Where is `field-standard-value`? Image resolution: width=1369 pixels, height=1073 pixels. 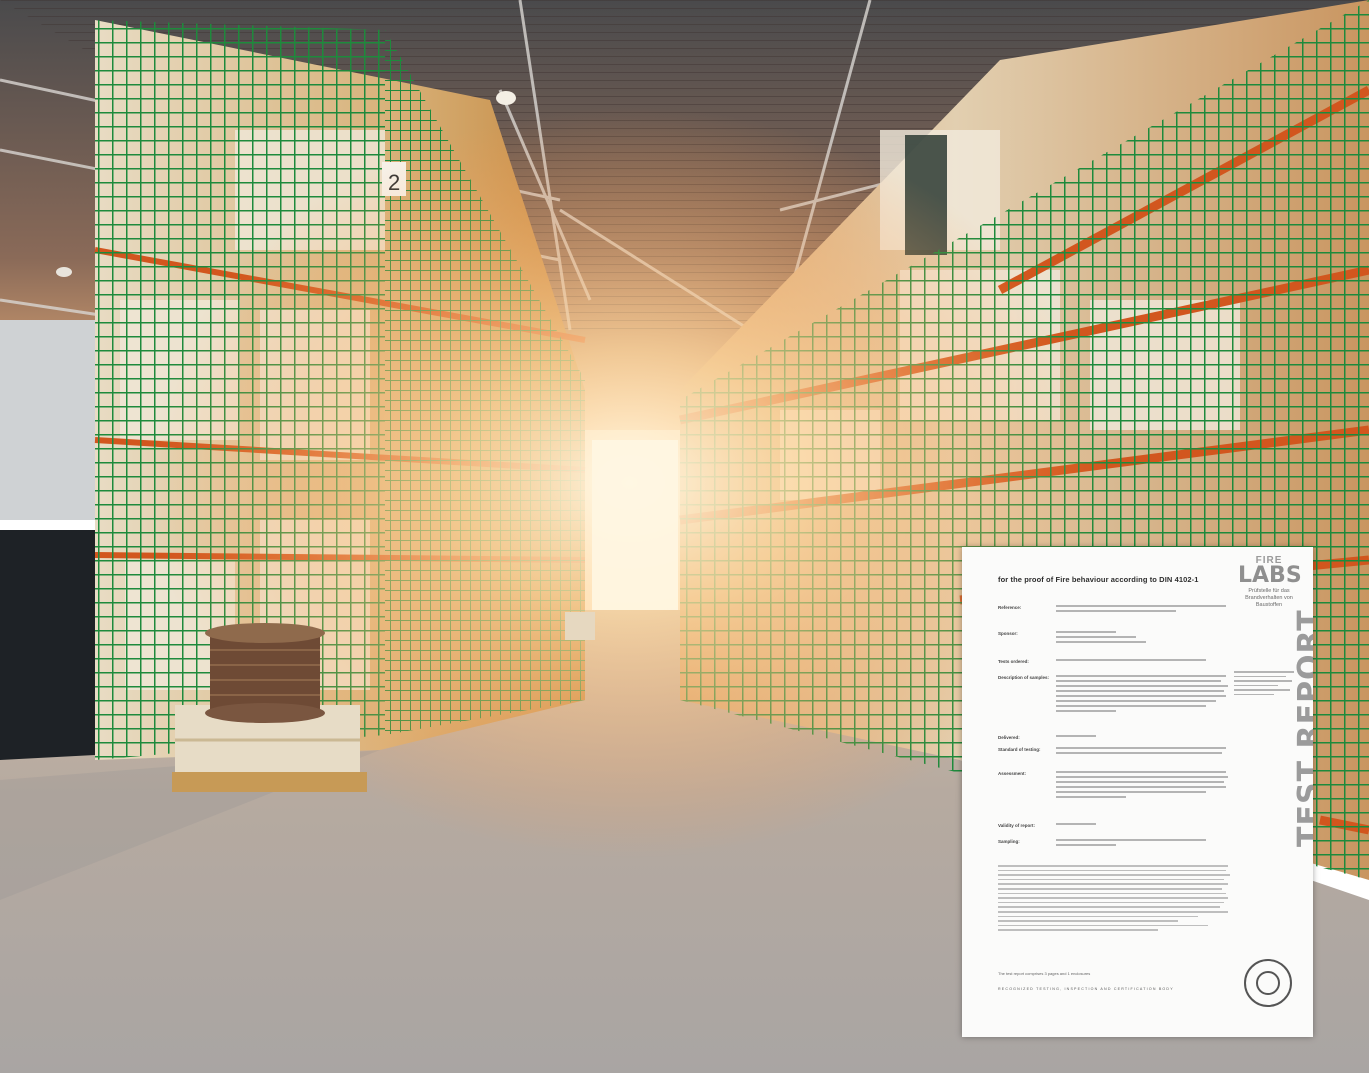 field-standard-value is located at coordinates (1146, 752).